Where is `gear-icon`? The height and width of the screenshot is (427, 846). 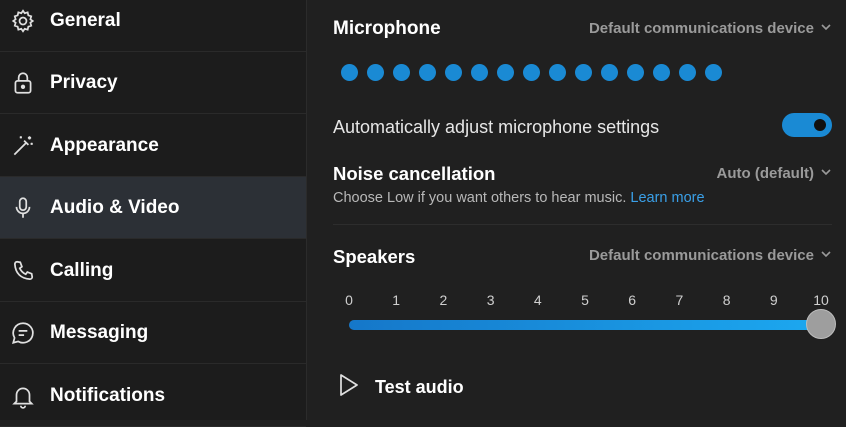 gear-icon is located at coordinates (23, 21).